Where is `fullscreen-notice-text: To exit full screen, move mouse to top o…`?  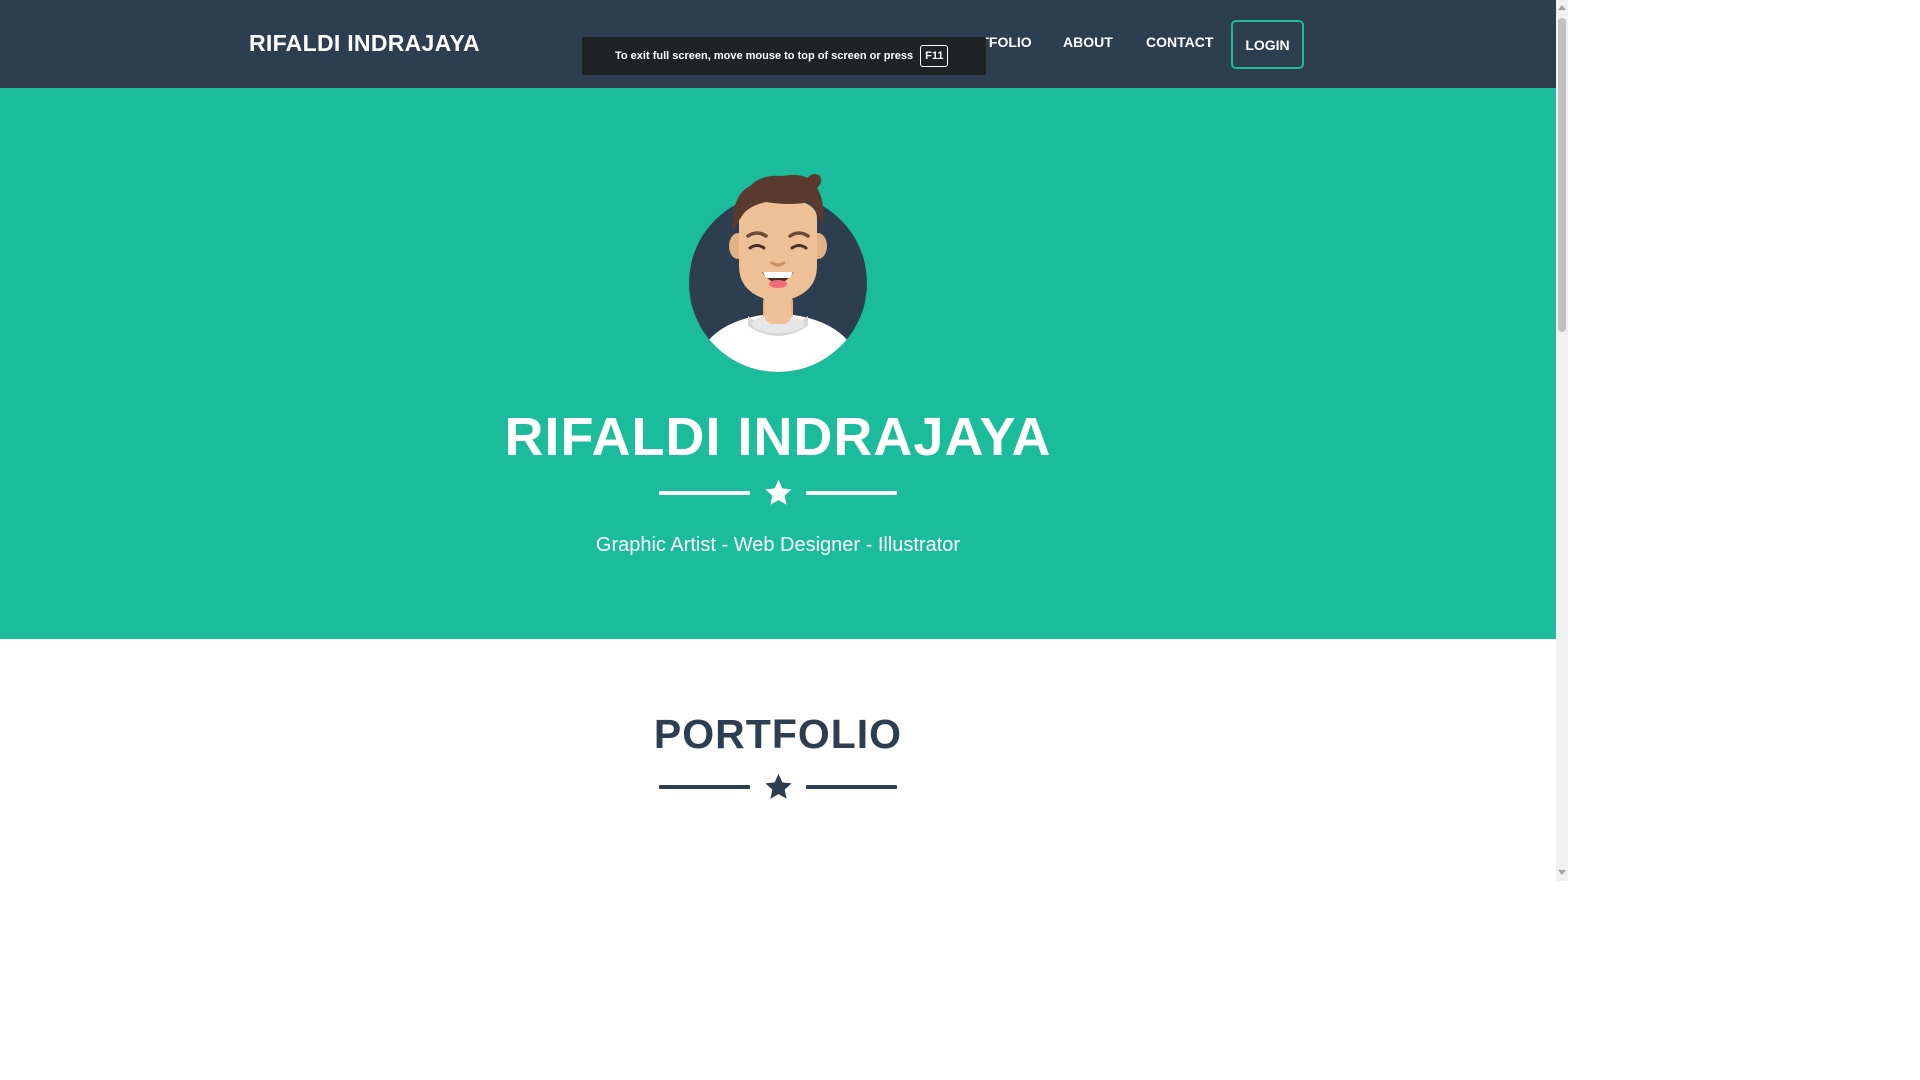 fullscreen-notice-text: To exit full screen, move mouse to top o… is located at coordinates (764, 56).